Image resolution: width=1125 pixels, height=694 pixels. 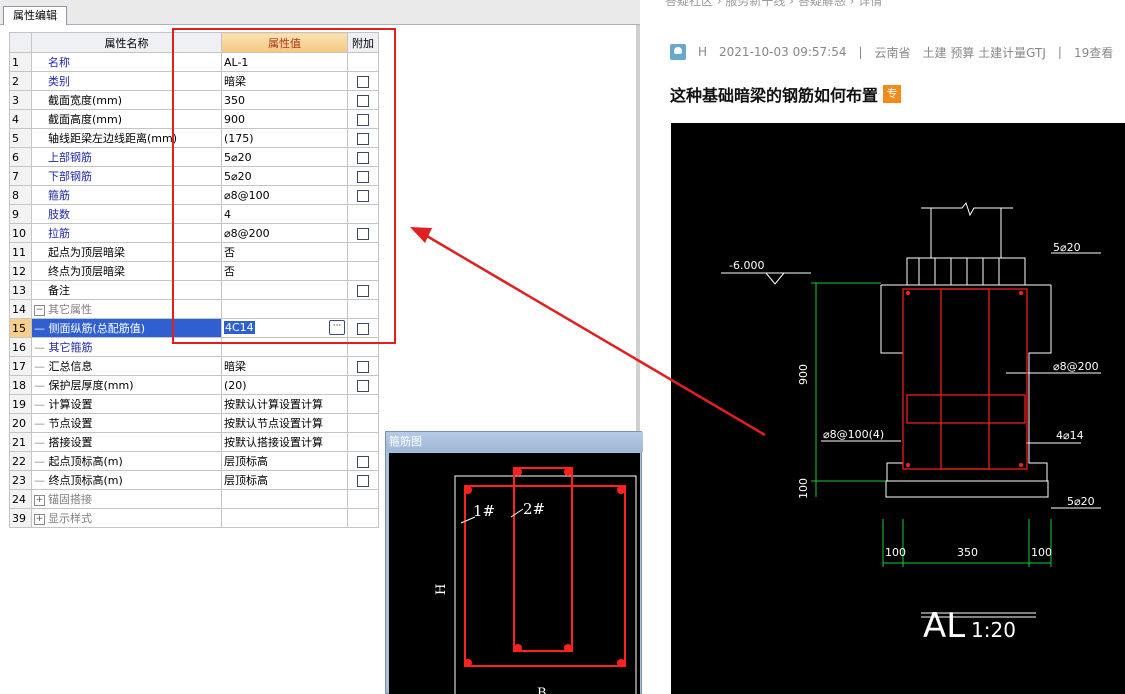 What do you see at coordinates (284, 366) in the screenshot?
I see `property-value-cell: 暗梁` at bounding box center [284, 366].